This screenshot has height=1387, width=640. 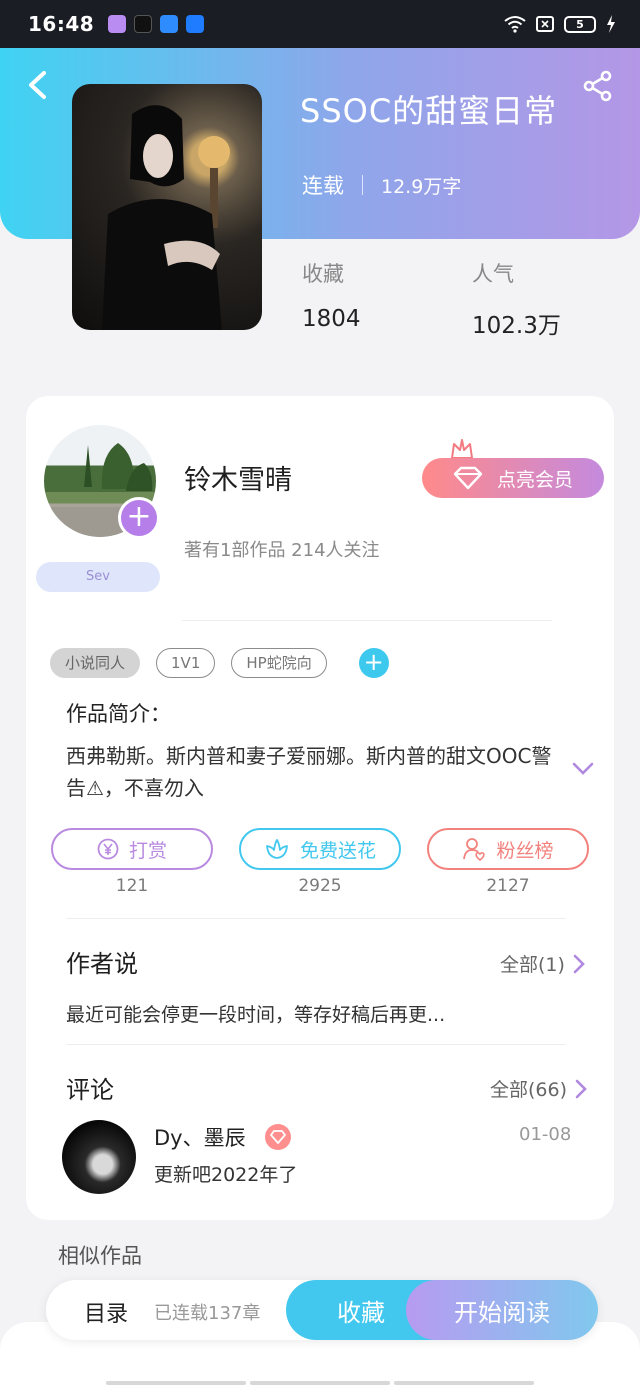 I want to click on comments-more-link: 全部(66), so click(x=538, y=1088).